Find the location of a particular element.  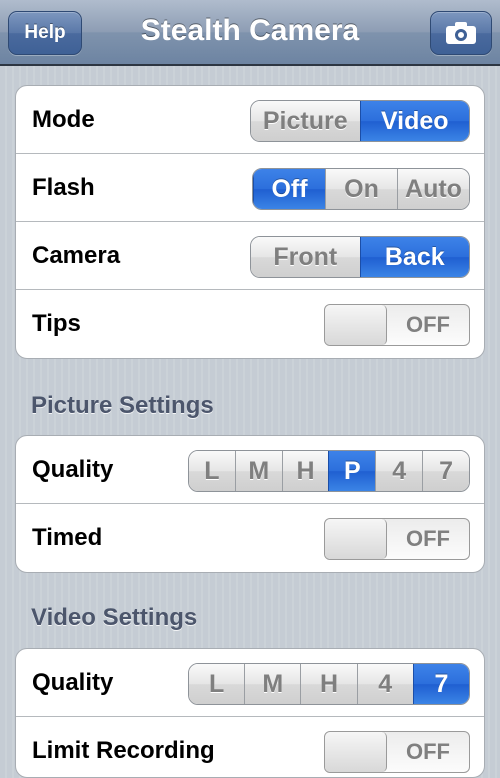

video-quality-label: Quality is located at coordinates (73, 682).